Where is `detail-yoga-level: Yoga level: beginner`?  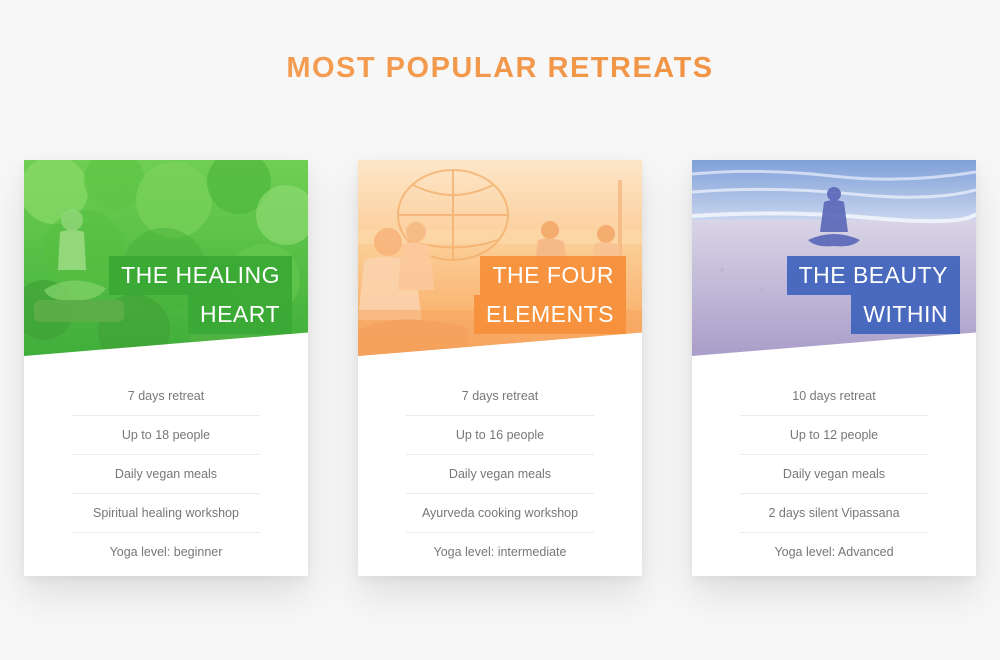
detail-yoga-level: Yoga level: beginner is located at coordinates (166, 552).